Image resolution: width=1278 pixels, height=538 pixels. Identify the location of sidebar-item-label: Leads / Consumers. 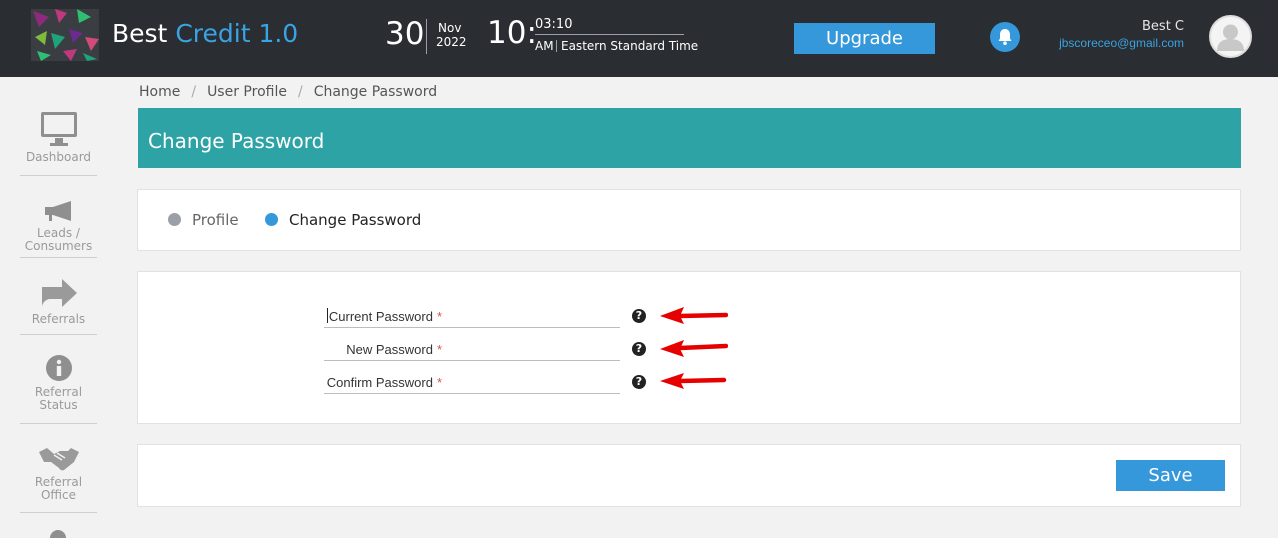
(58, 239).